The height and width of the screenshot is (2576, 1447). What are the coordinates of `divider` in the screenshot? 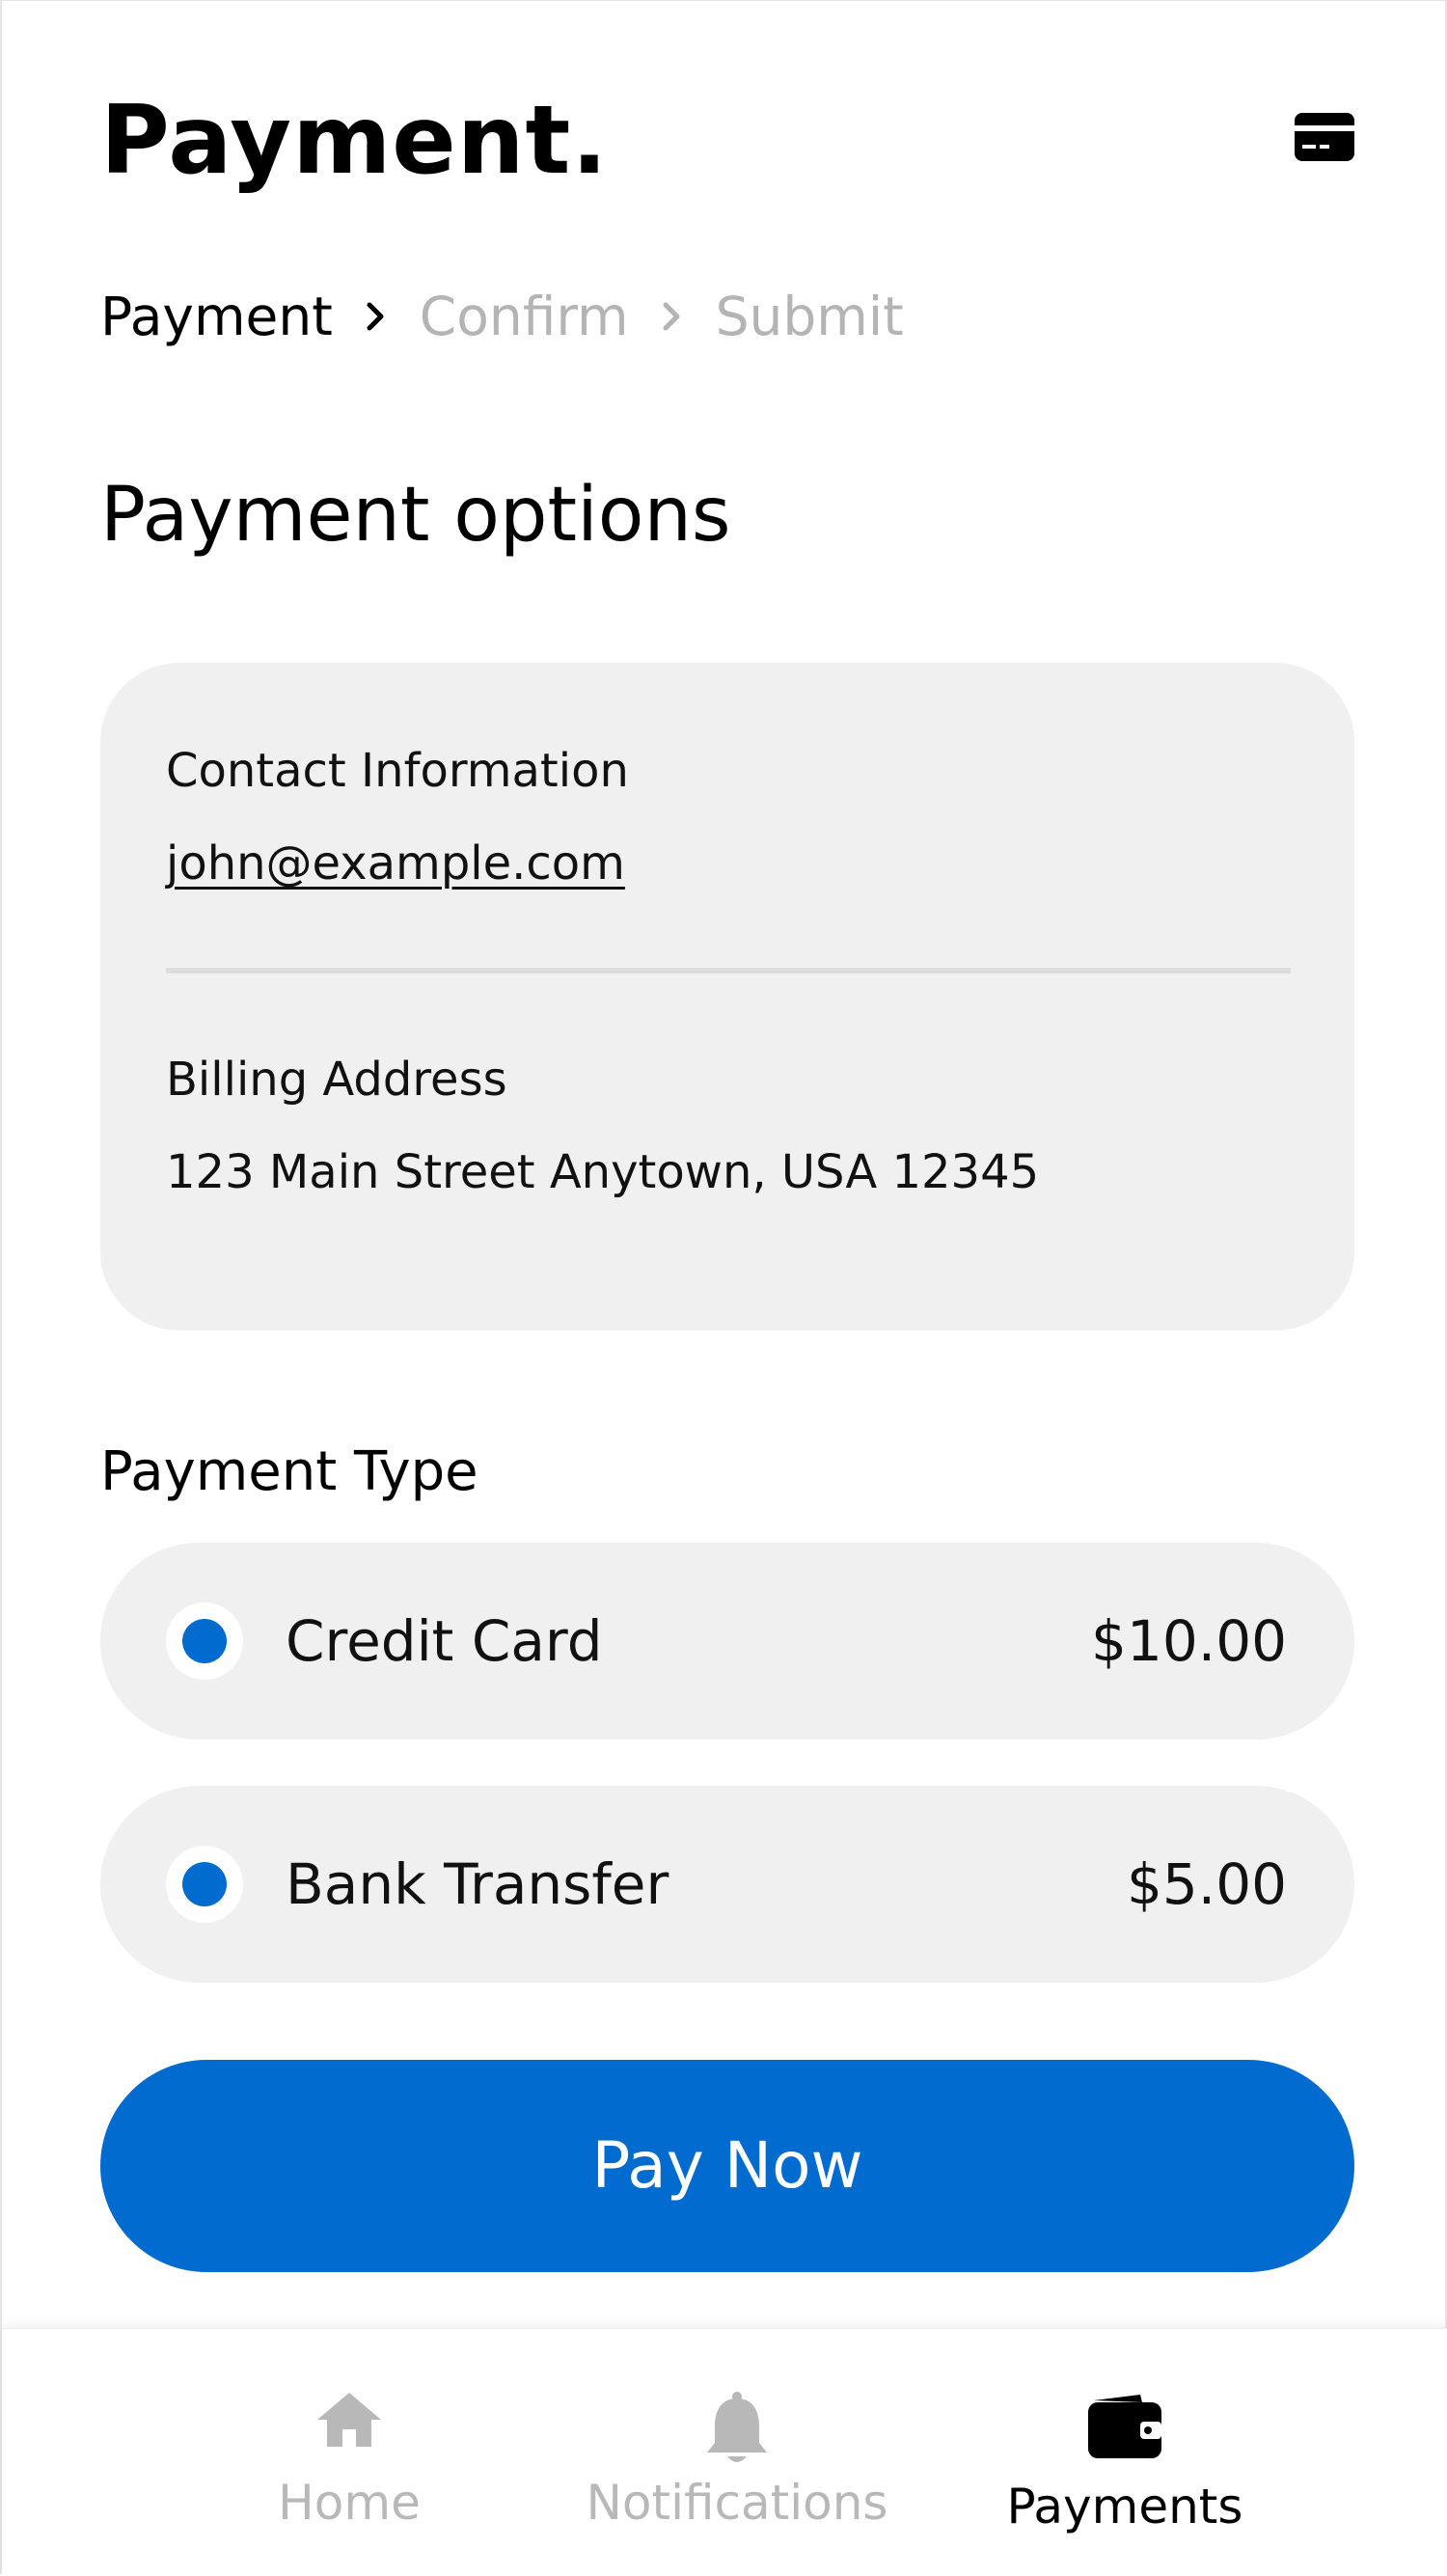 It's located at (728, 971).